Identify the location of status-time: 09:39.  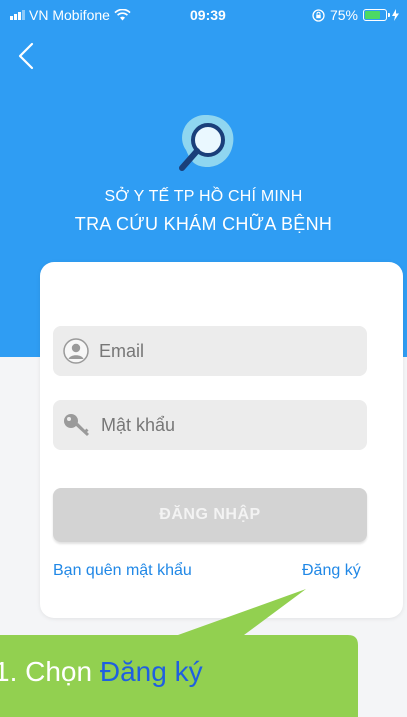
(208, 15).